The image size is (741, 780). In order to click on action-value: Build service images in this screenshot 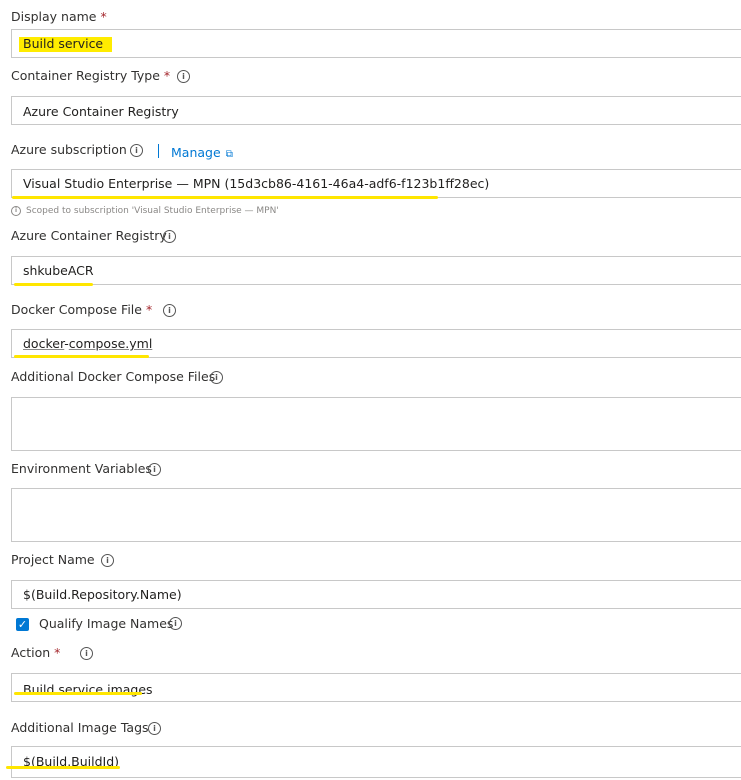, I will do `click(88, 689)`.